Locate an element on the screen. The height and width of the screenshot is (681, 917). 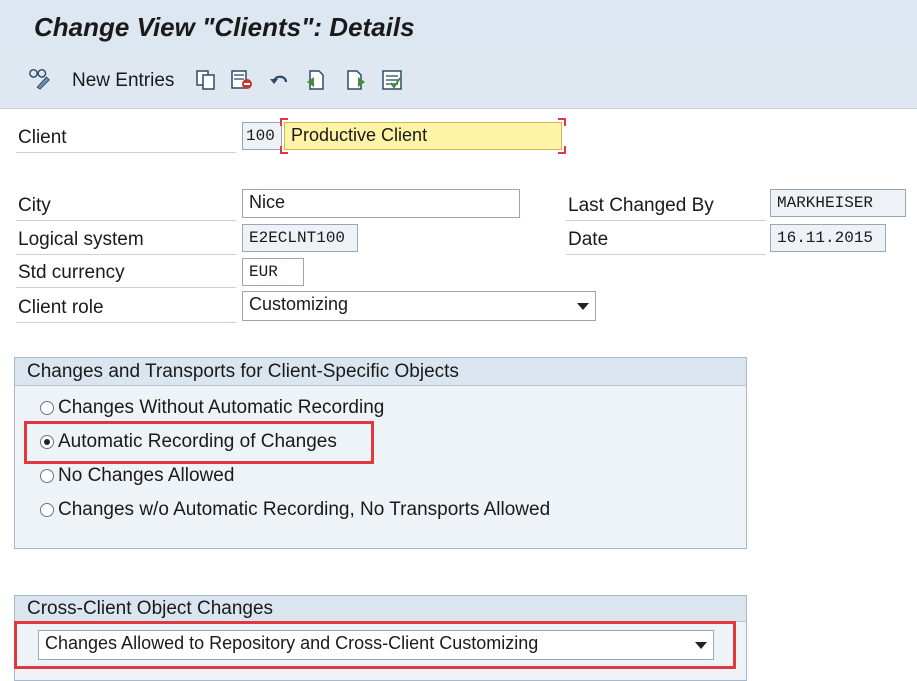
client-role-label: Client role is located at coordinates (61, 307).